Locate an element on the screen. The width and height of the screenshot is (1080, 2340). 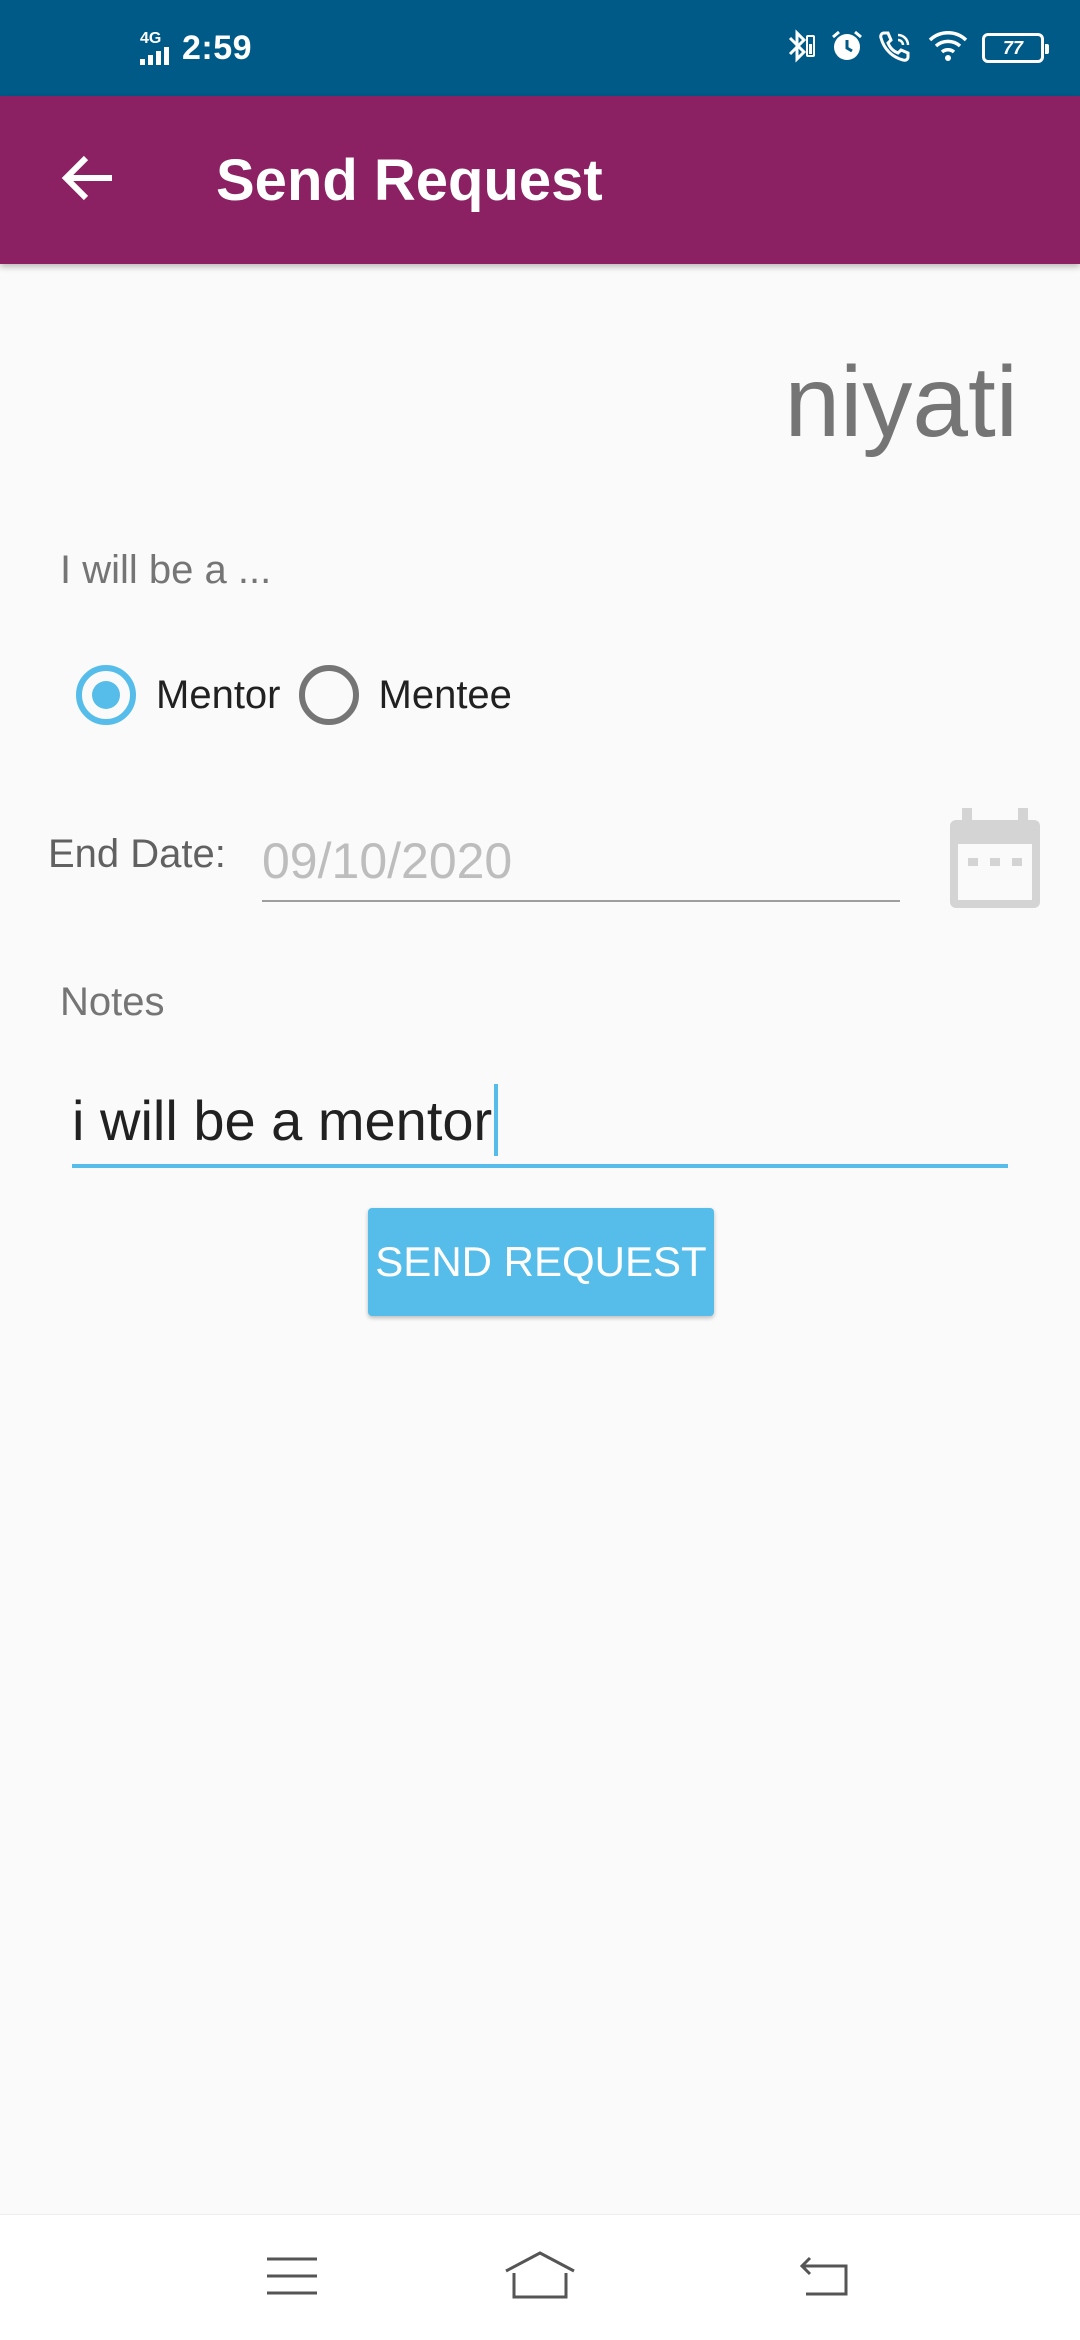
radio-mentor: Mentor is located at coordinates (178, 695).